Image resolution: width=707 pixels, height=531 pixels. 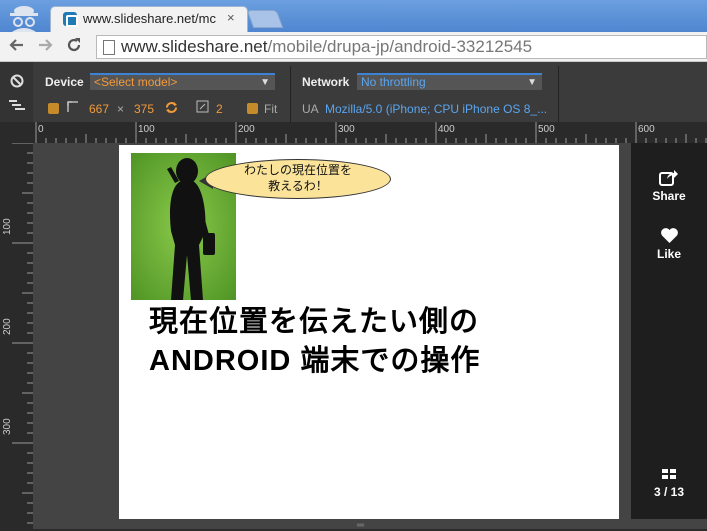 I want to click on back-button, so click(x=17, y=47).